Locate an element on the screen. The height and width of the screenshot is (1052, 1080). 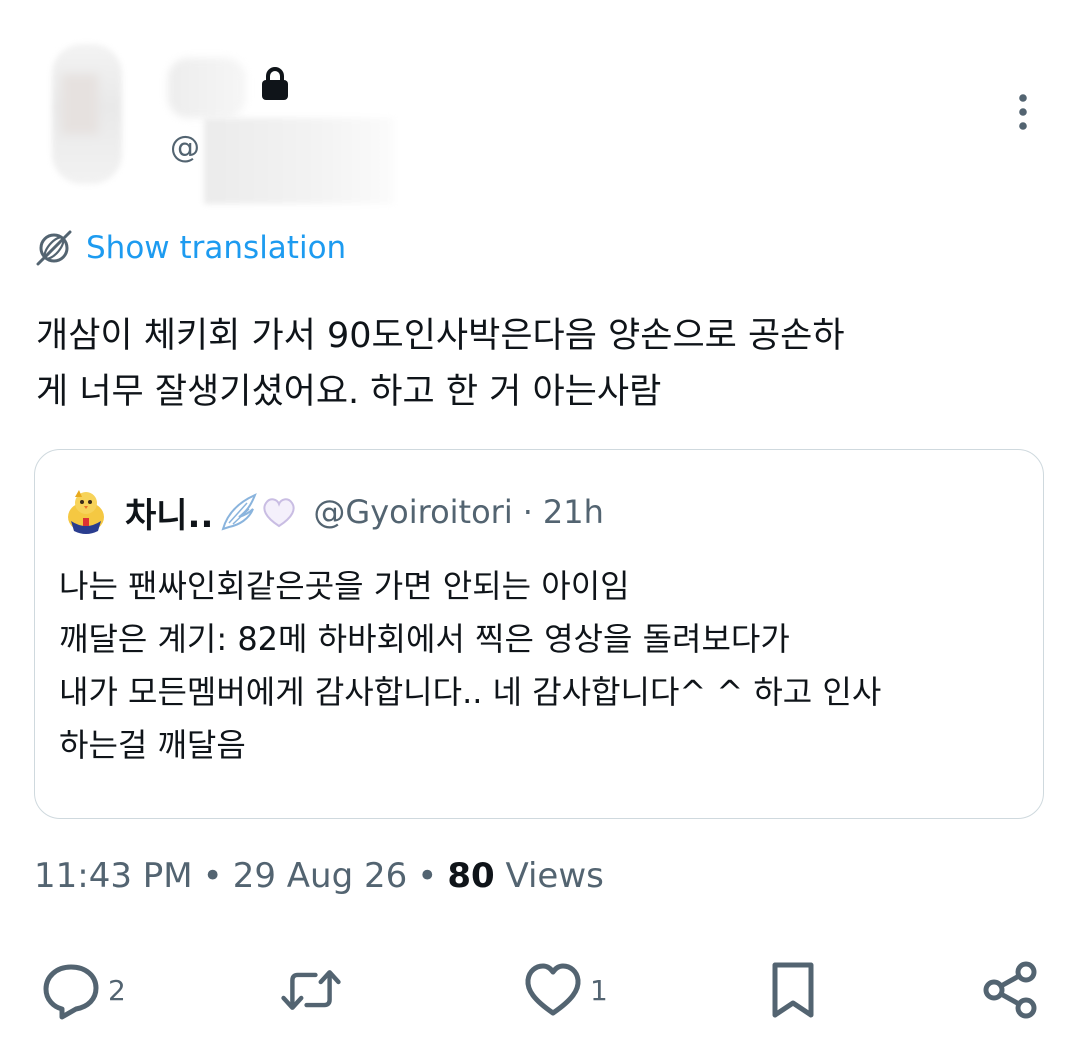
author-avatar is located at coordinates (87, 114).